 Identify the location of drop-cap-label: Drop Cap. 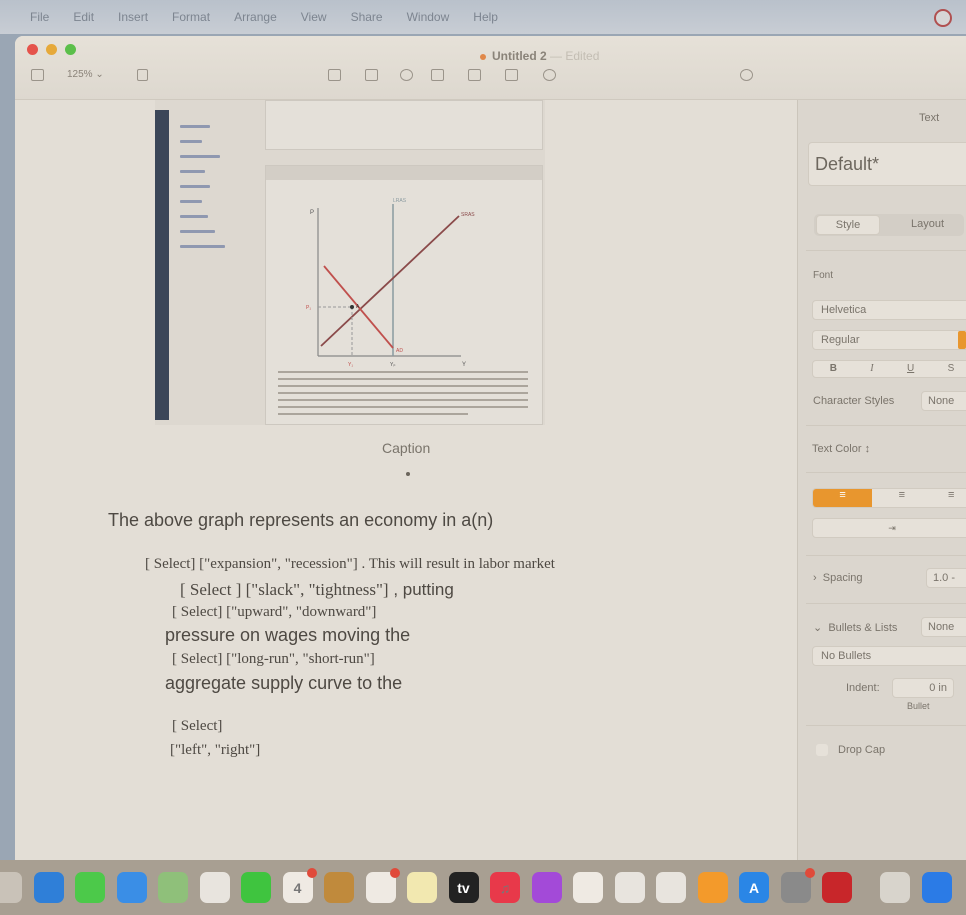
(862, 750).